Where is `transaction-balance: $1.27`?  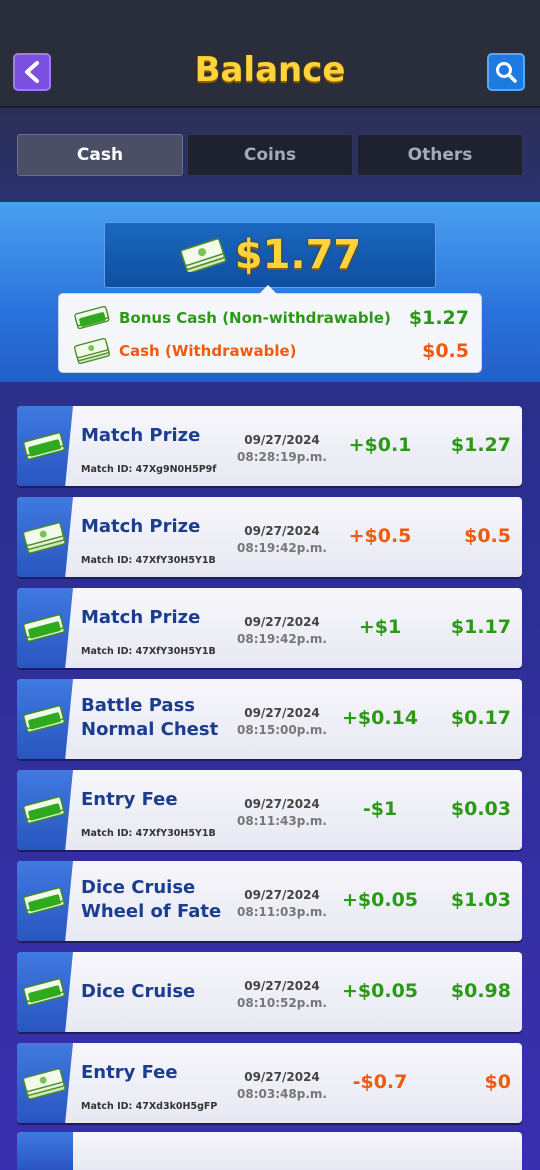 transaction-balance: $1.27 is located at coordinates (480, 445).